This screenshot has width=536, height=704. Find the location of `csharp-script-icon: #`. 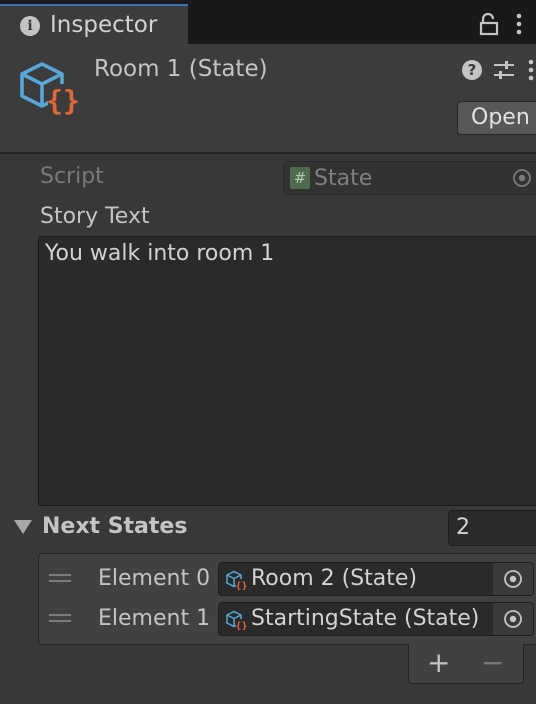

csharp-script-icon: # is located at coordinates (300, 178).